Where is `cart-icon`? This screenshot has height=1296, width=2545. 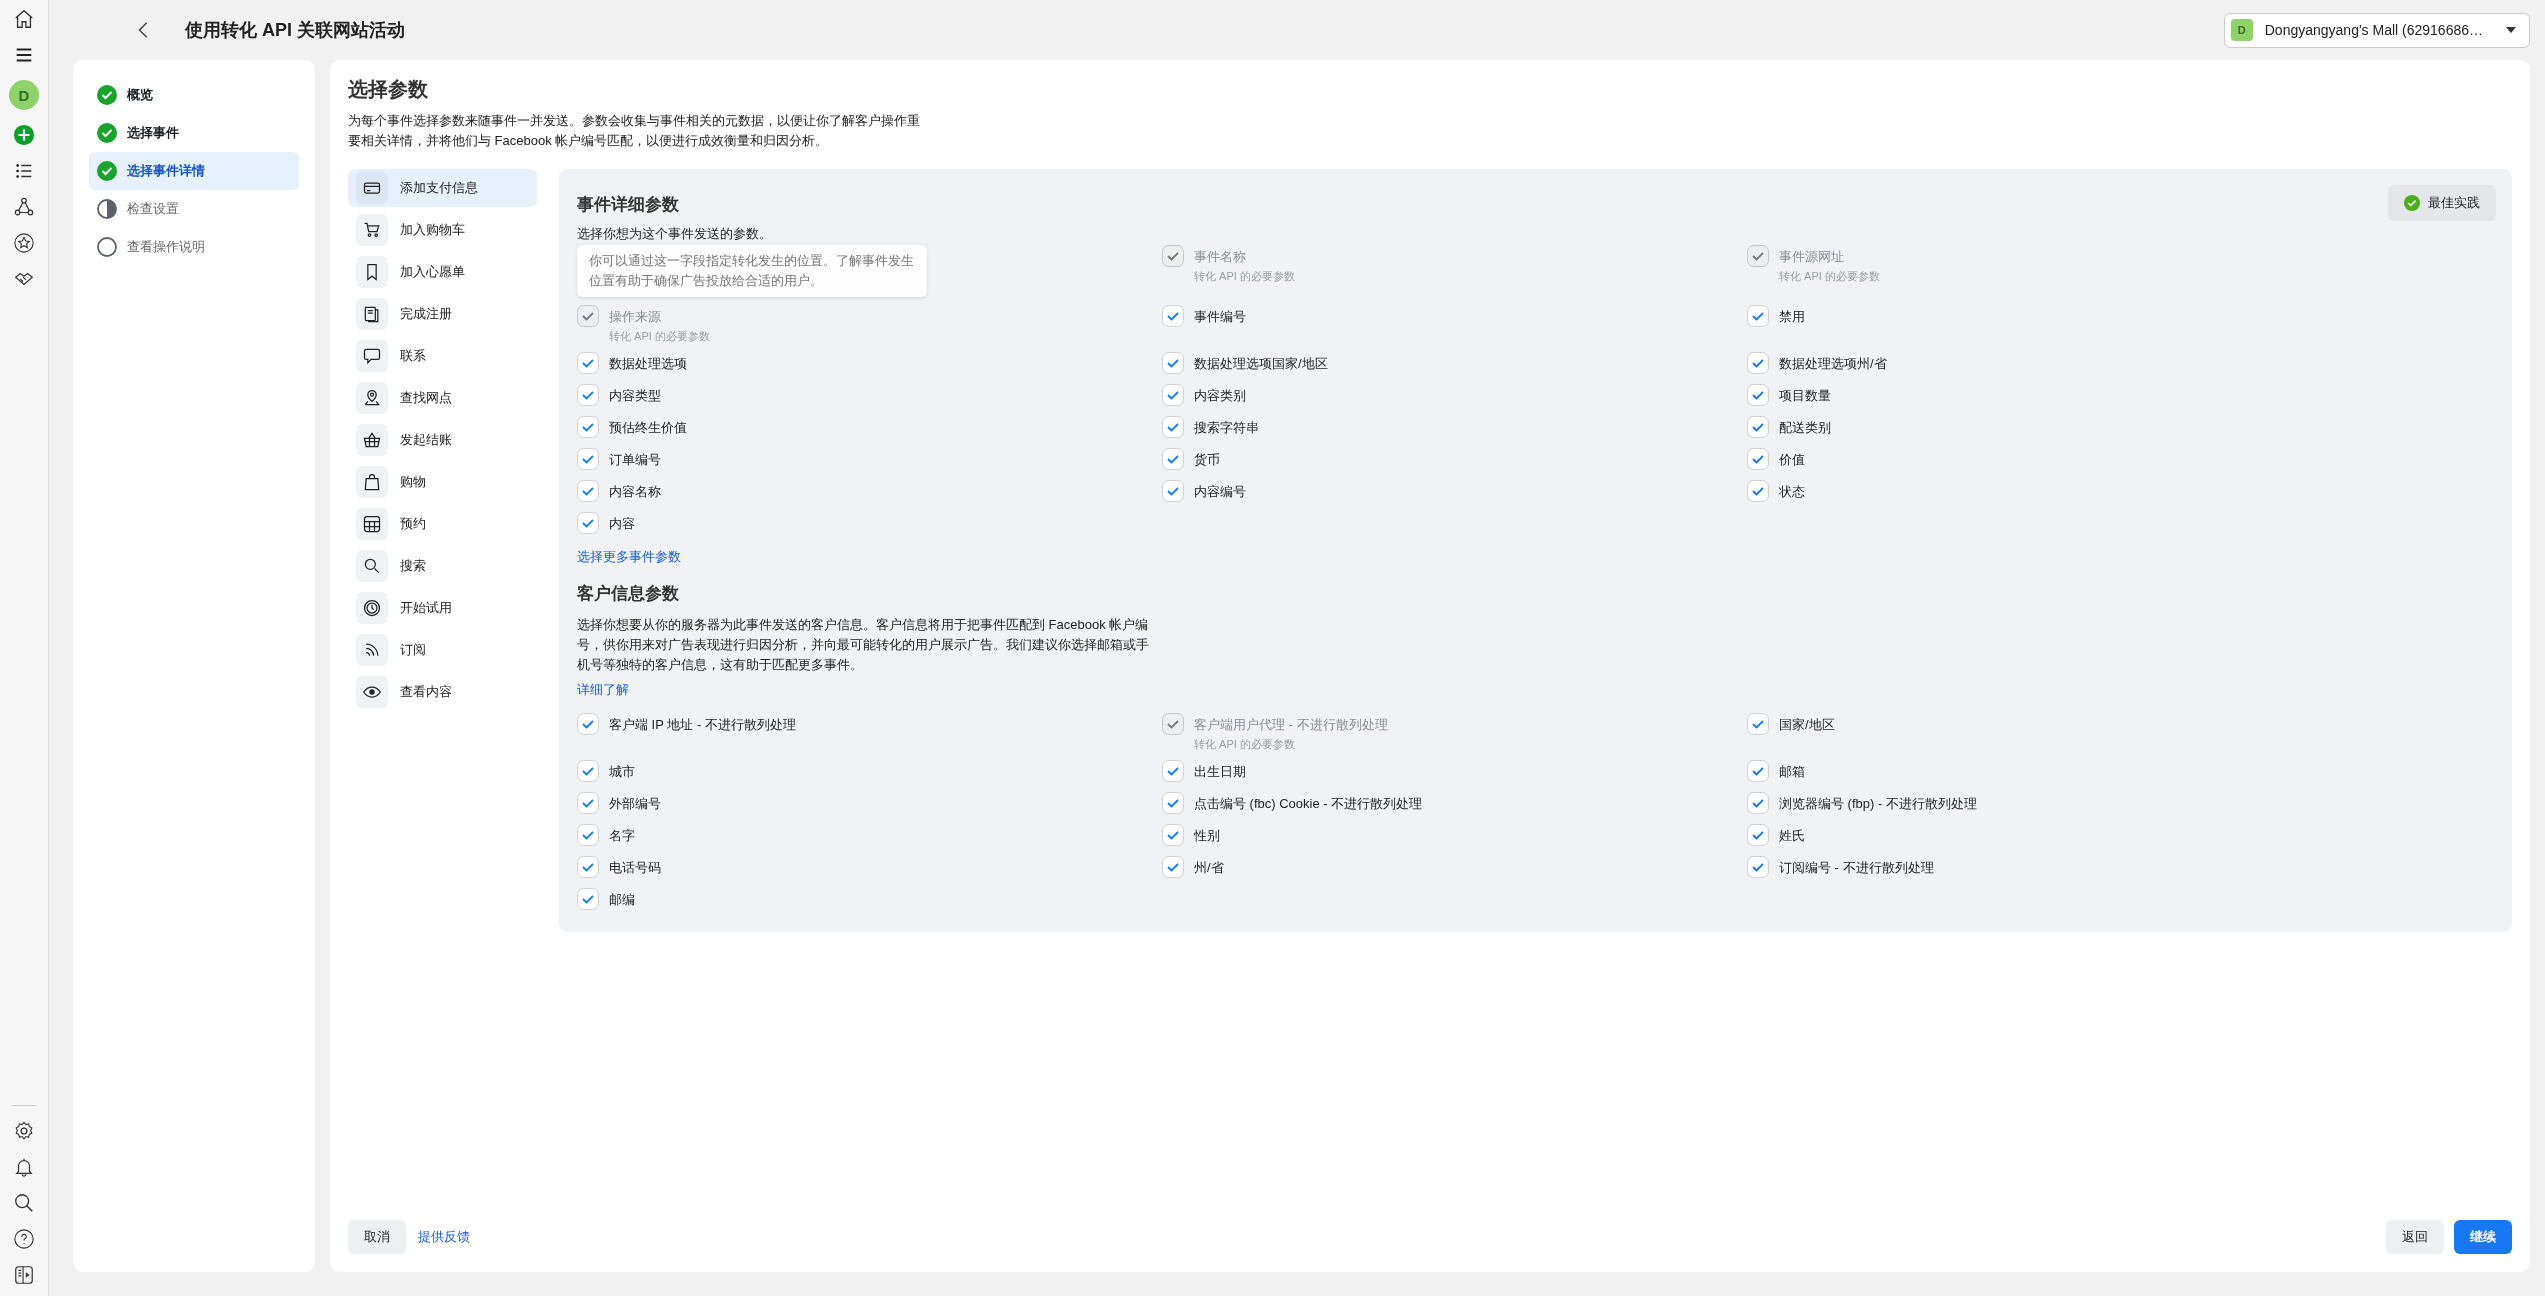
cart-icon is located at coordinates (372, 230).